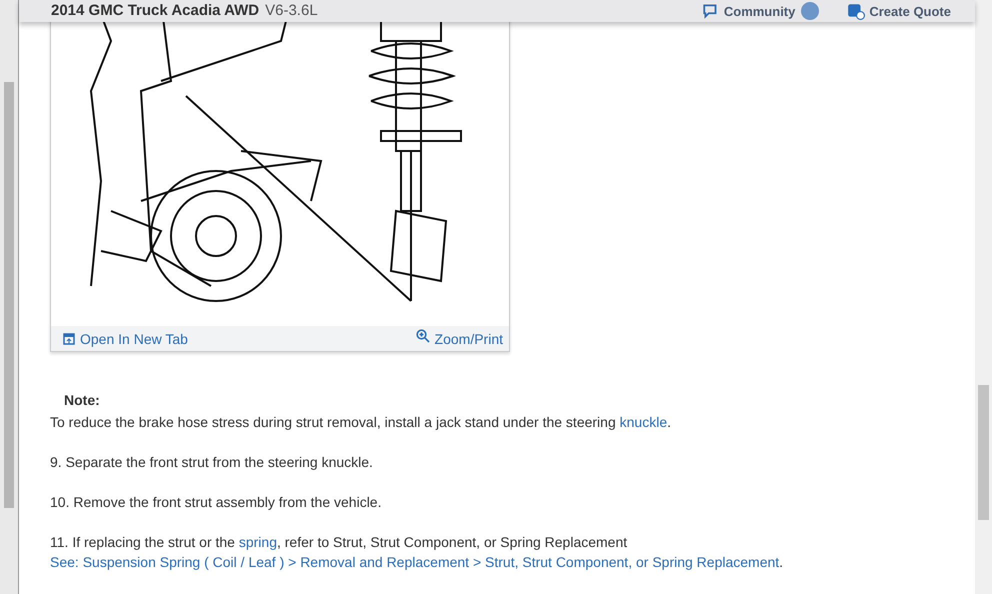 The width and height of the screenshot is (992, 594). Describe the element at coordinates (212, 462) in the screenshot. I see `step-text: 9. Separate the front strut from the steering knuckle.` at that location.